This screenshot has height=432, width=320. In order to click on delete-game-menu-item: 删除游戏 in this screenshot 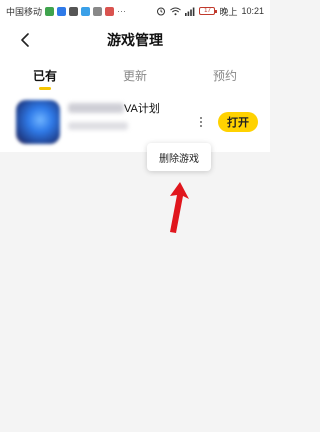, I will do `click(179, 157)`.